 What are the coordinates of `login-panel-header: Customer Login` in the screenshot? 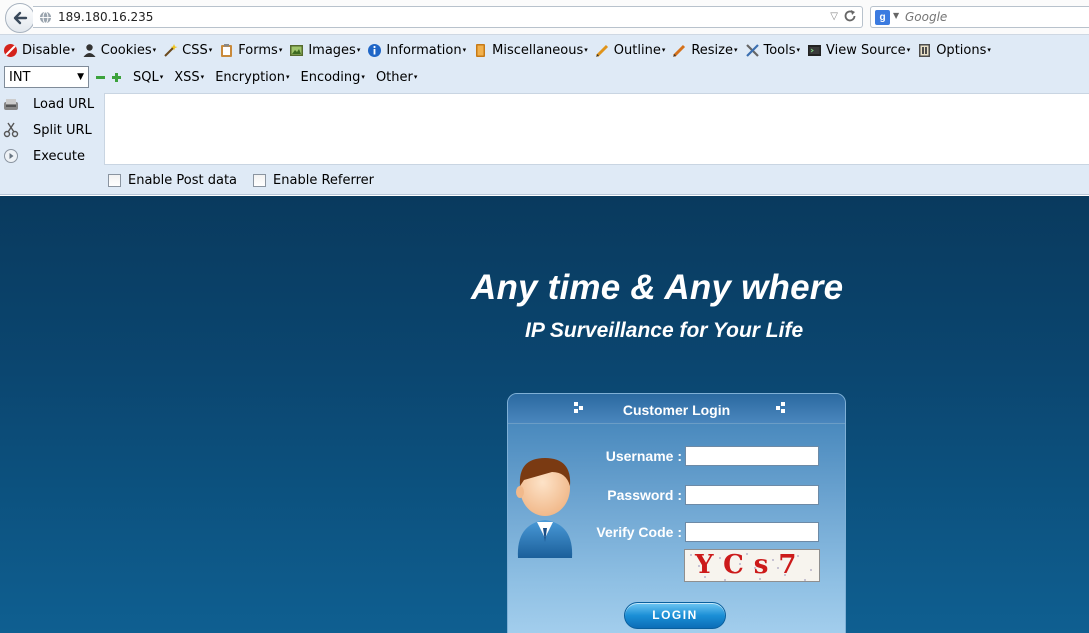 It's located at (676, 409).